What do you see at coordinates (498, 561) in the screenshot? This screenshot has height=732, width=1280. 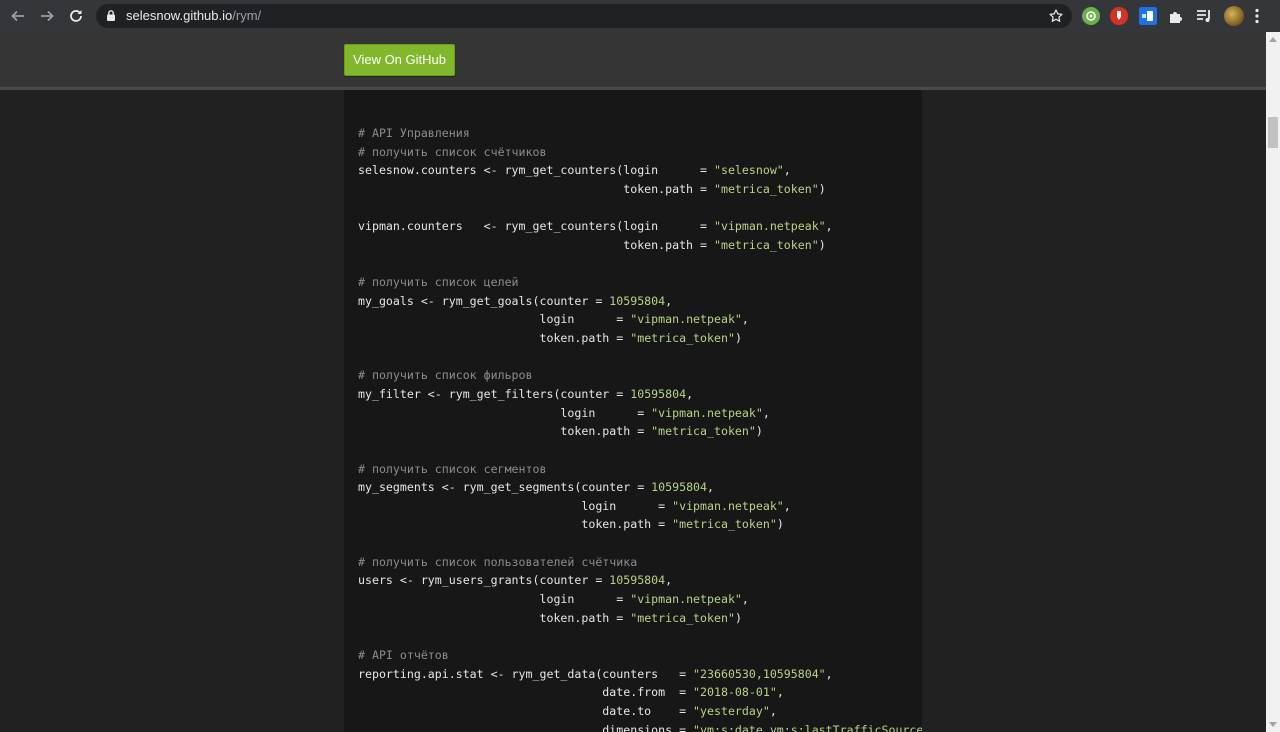 I see `code-comment: # получить список пользователей счётчика` at bounding box center [498, 561].